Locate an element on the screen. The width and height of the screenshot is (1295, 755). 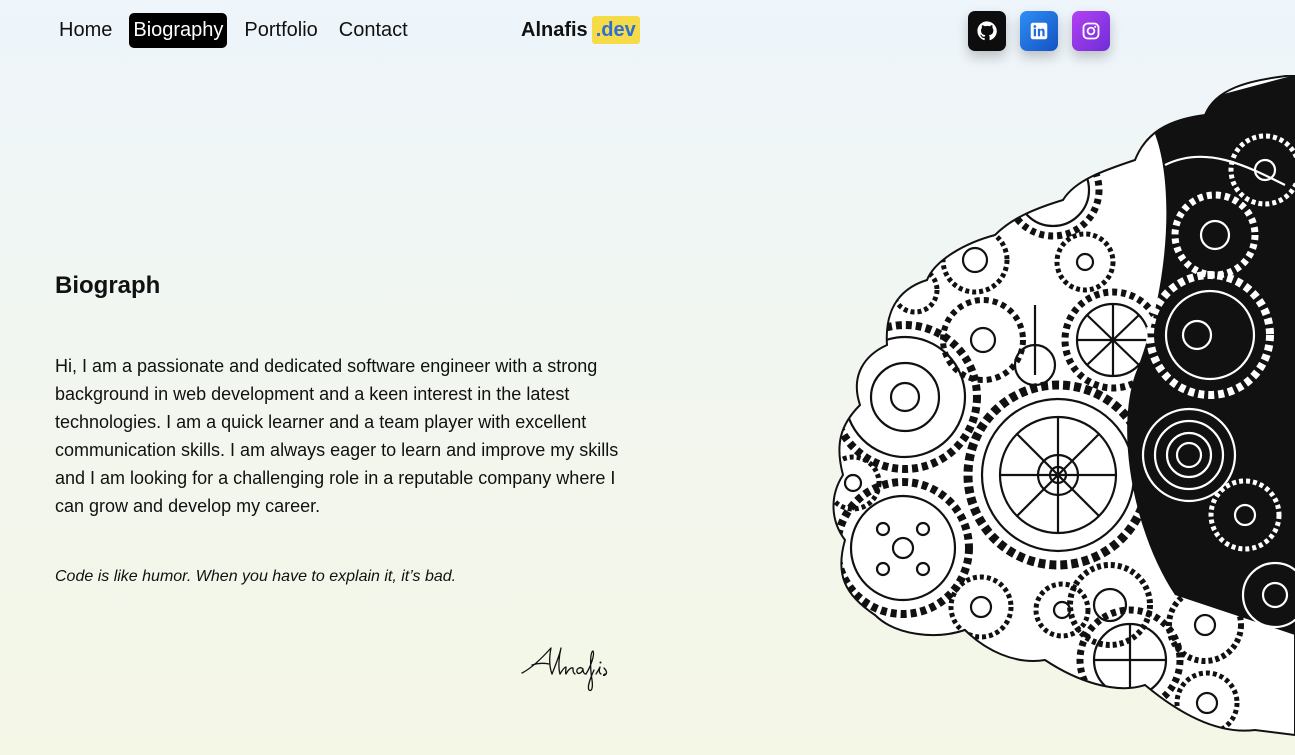
instagram-icon is located at coordinates (1091, 31).